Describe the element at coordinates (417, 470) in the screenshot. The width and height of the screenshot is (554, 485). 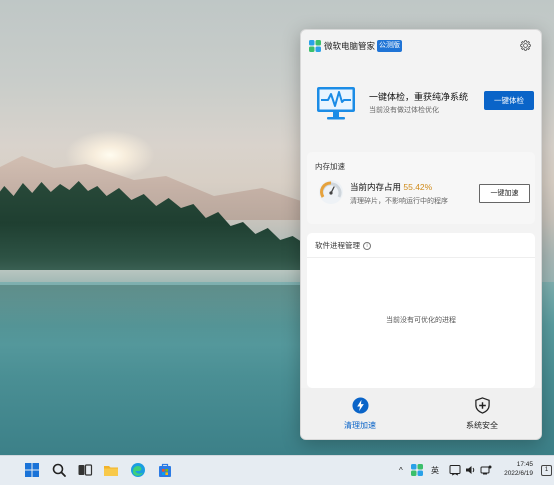
I see `tray-pc-manager-icon` at that location.